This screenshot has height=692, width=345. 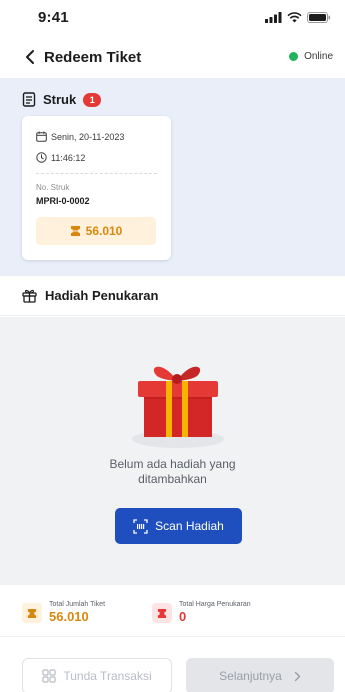 What do you see at coordinates (189, 526) in the screenshot?
I see `scan-hadiah-label: Scan Hadiah` at bounding box center [189, 526].